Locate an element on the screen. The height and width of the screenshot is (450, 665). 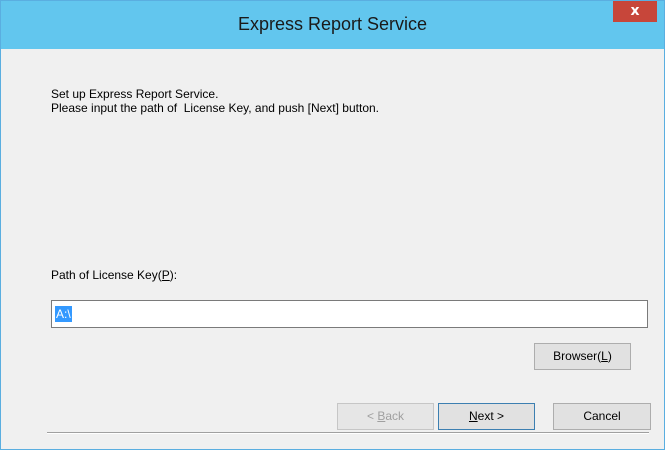
browser-button-accel: L is located at coordinates (604, 356).